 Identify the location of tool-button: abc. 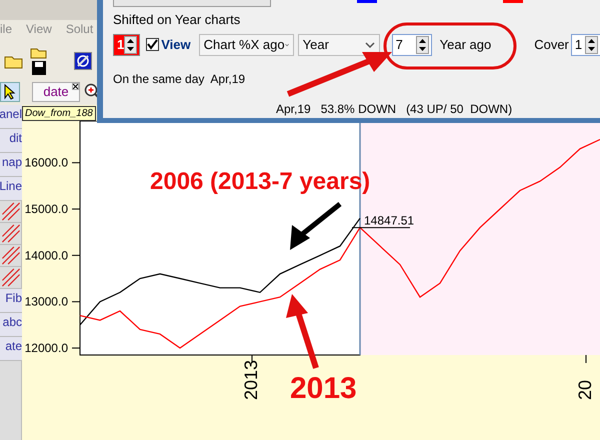
(11, 325).